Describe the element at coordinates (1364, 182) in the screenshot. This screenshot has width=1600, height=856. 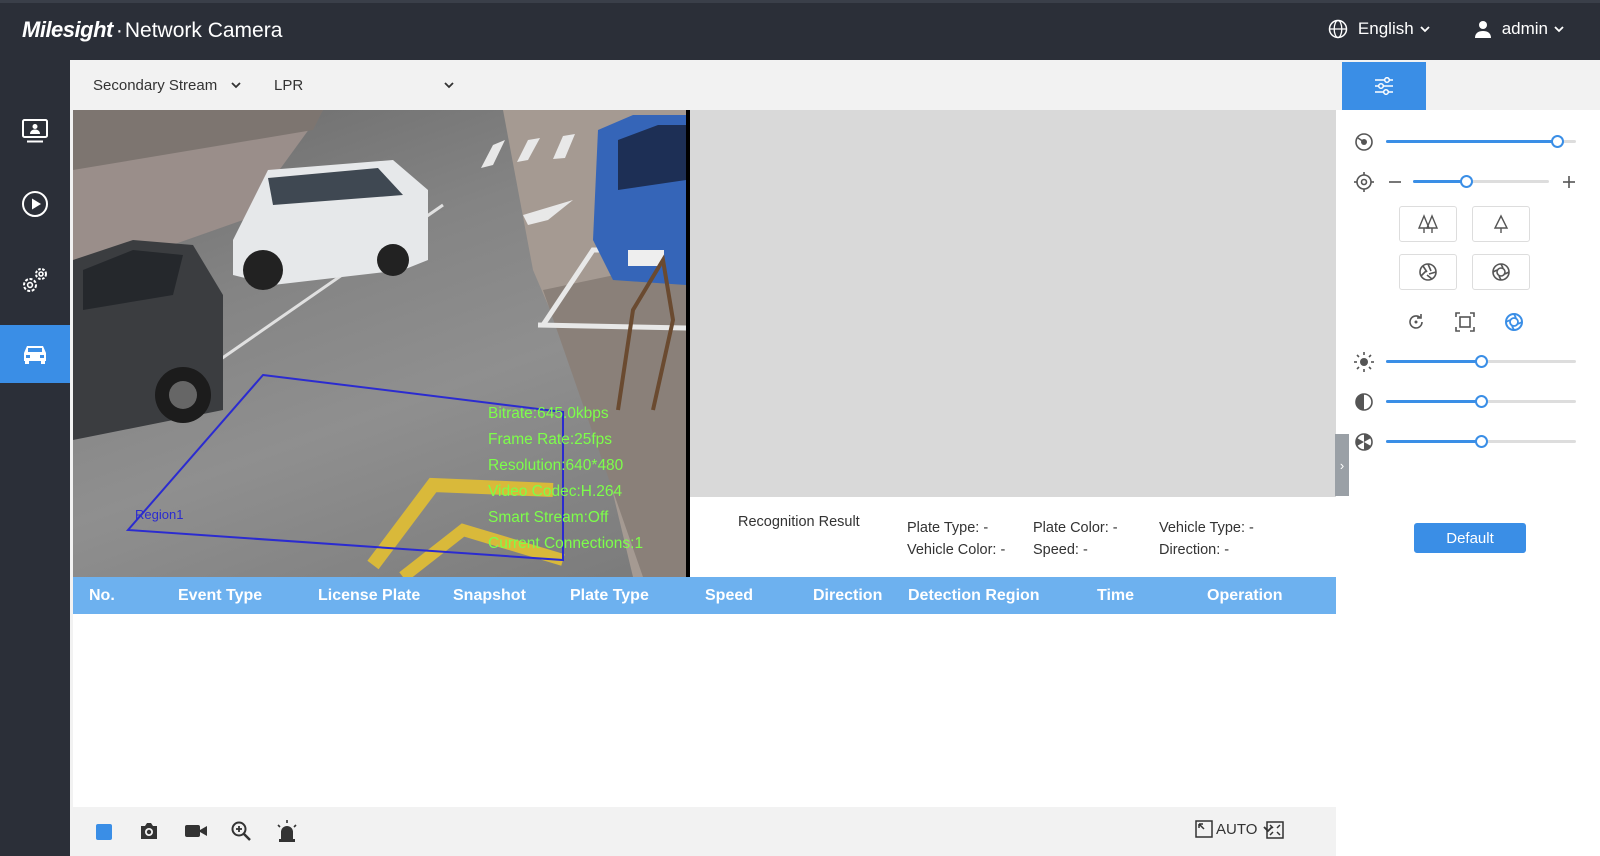
I see `focus-target-icon` at that location.